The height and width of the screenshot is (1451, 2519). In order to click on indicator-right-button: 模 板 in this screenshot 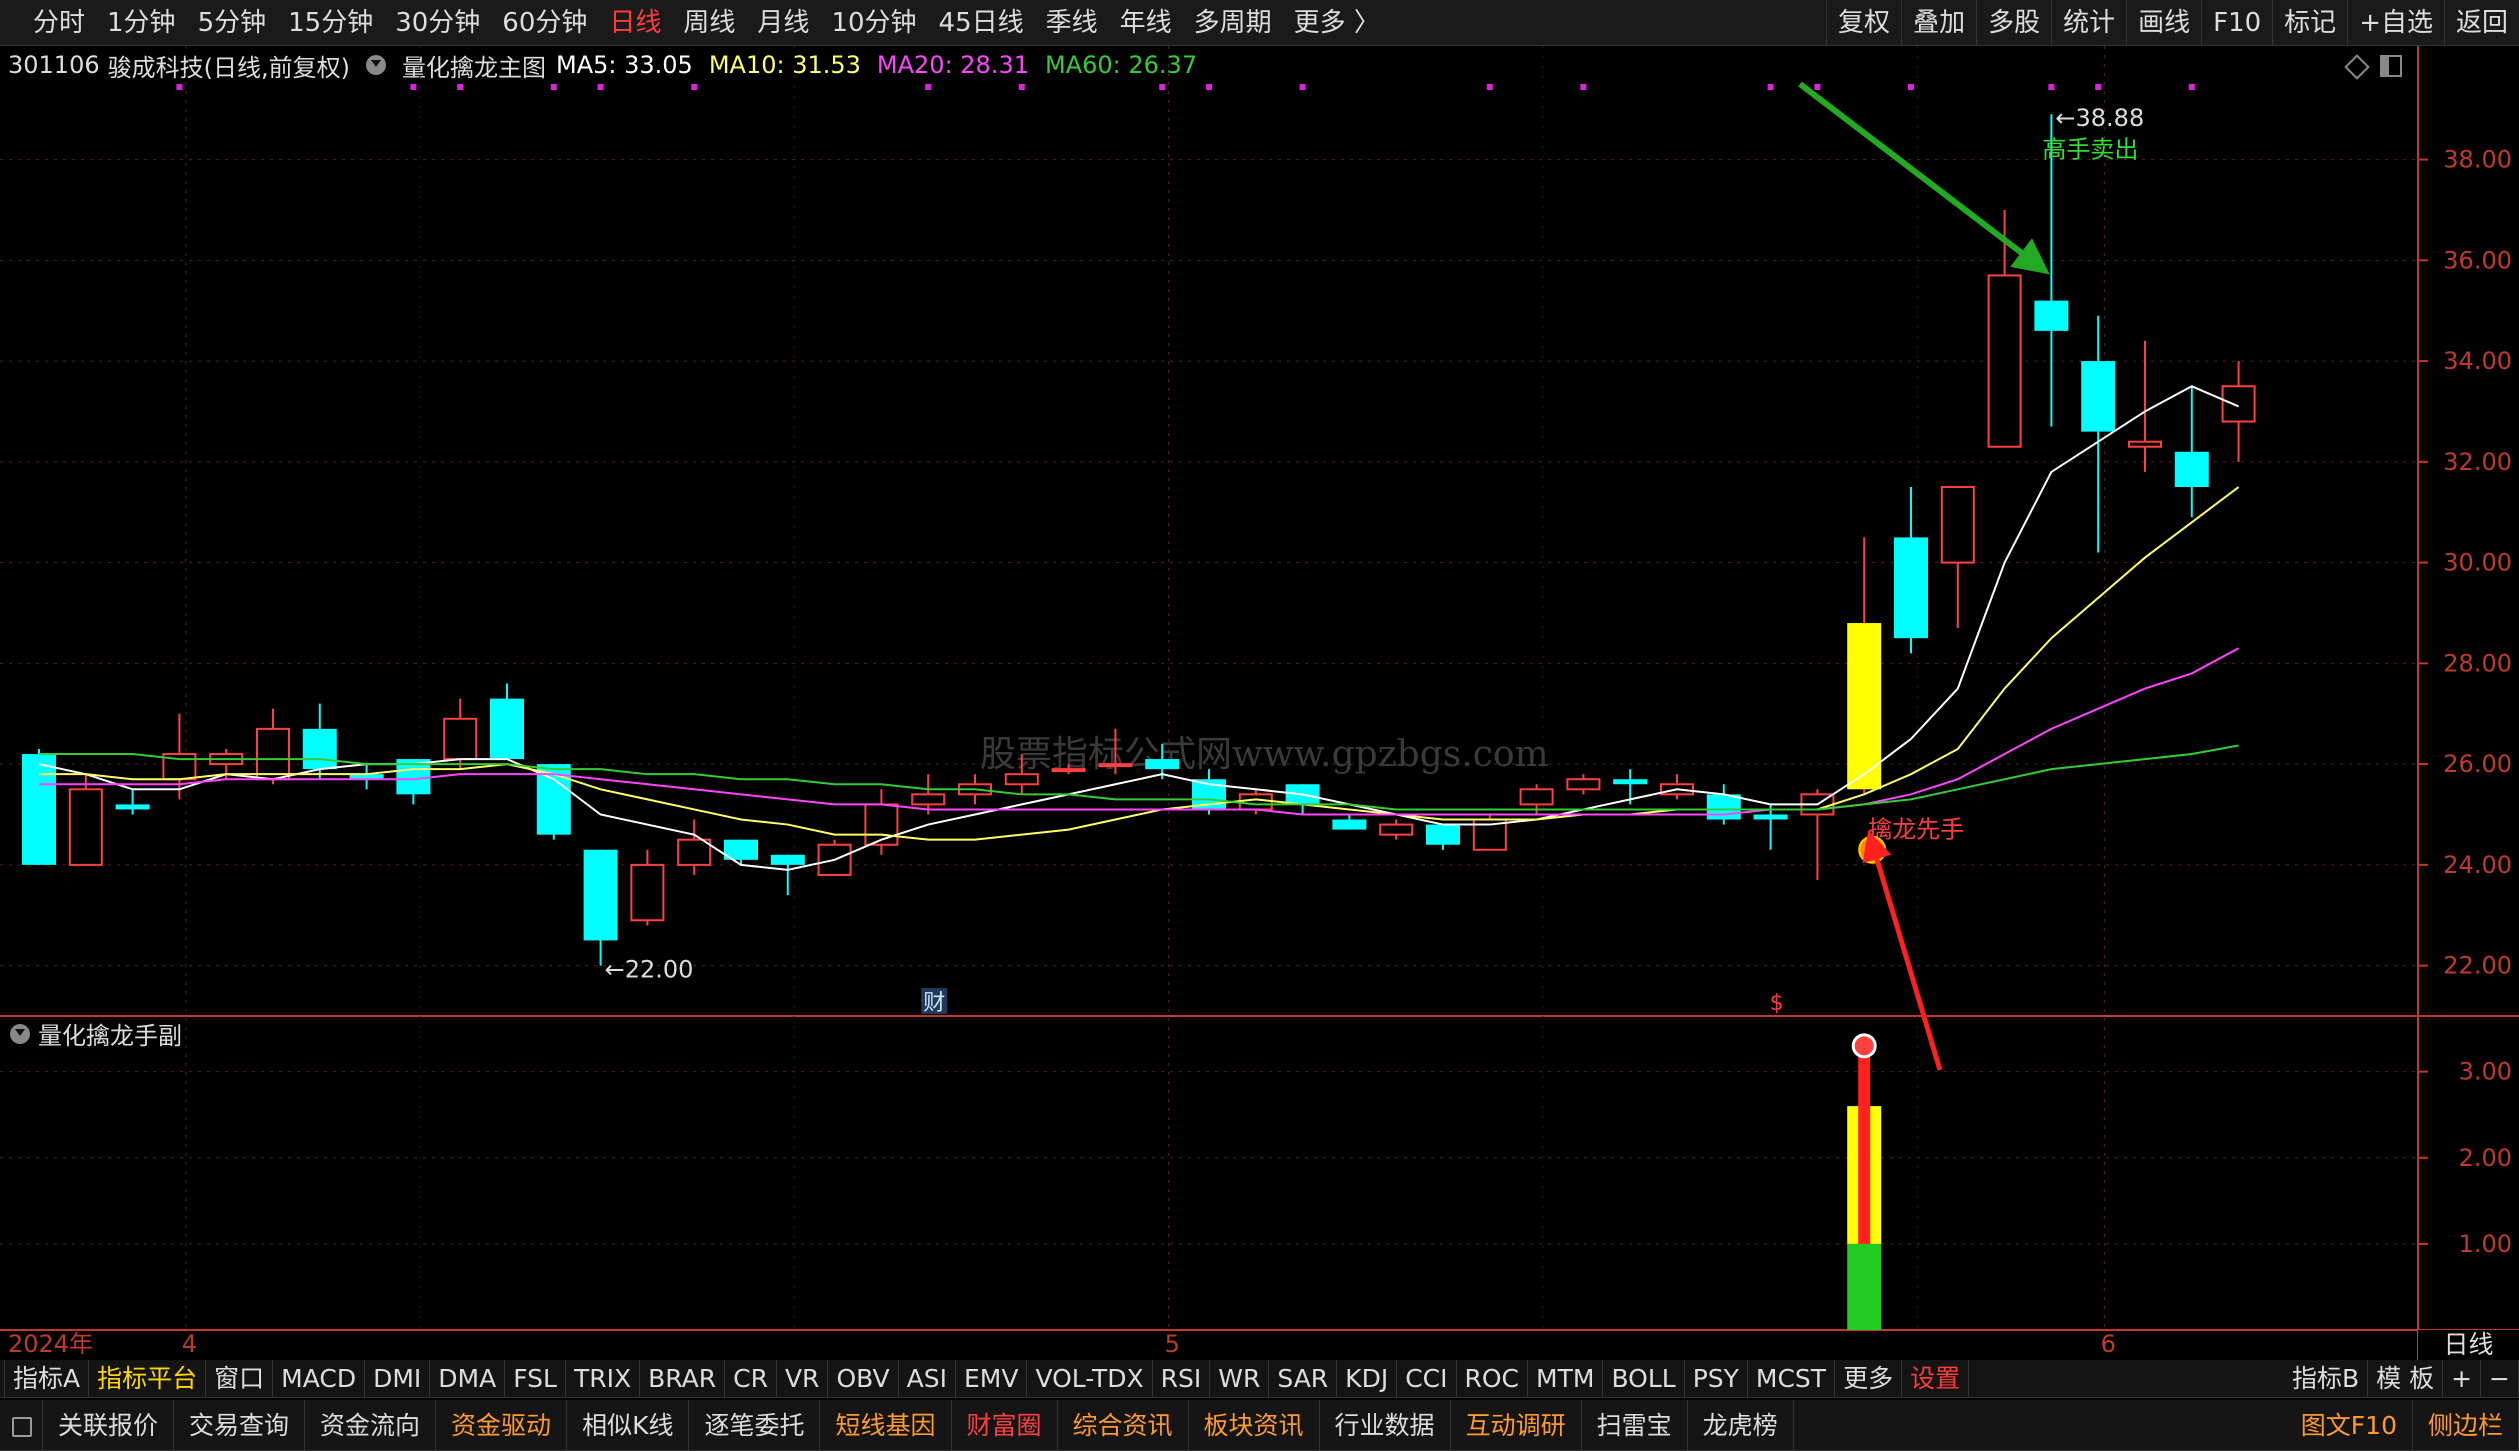, I will do `click(2406, 1378)`.